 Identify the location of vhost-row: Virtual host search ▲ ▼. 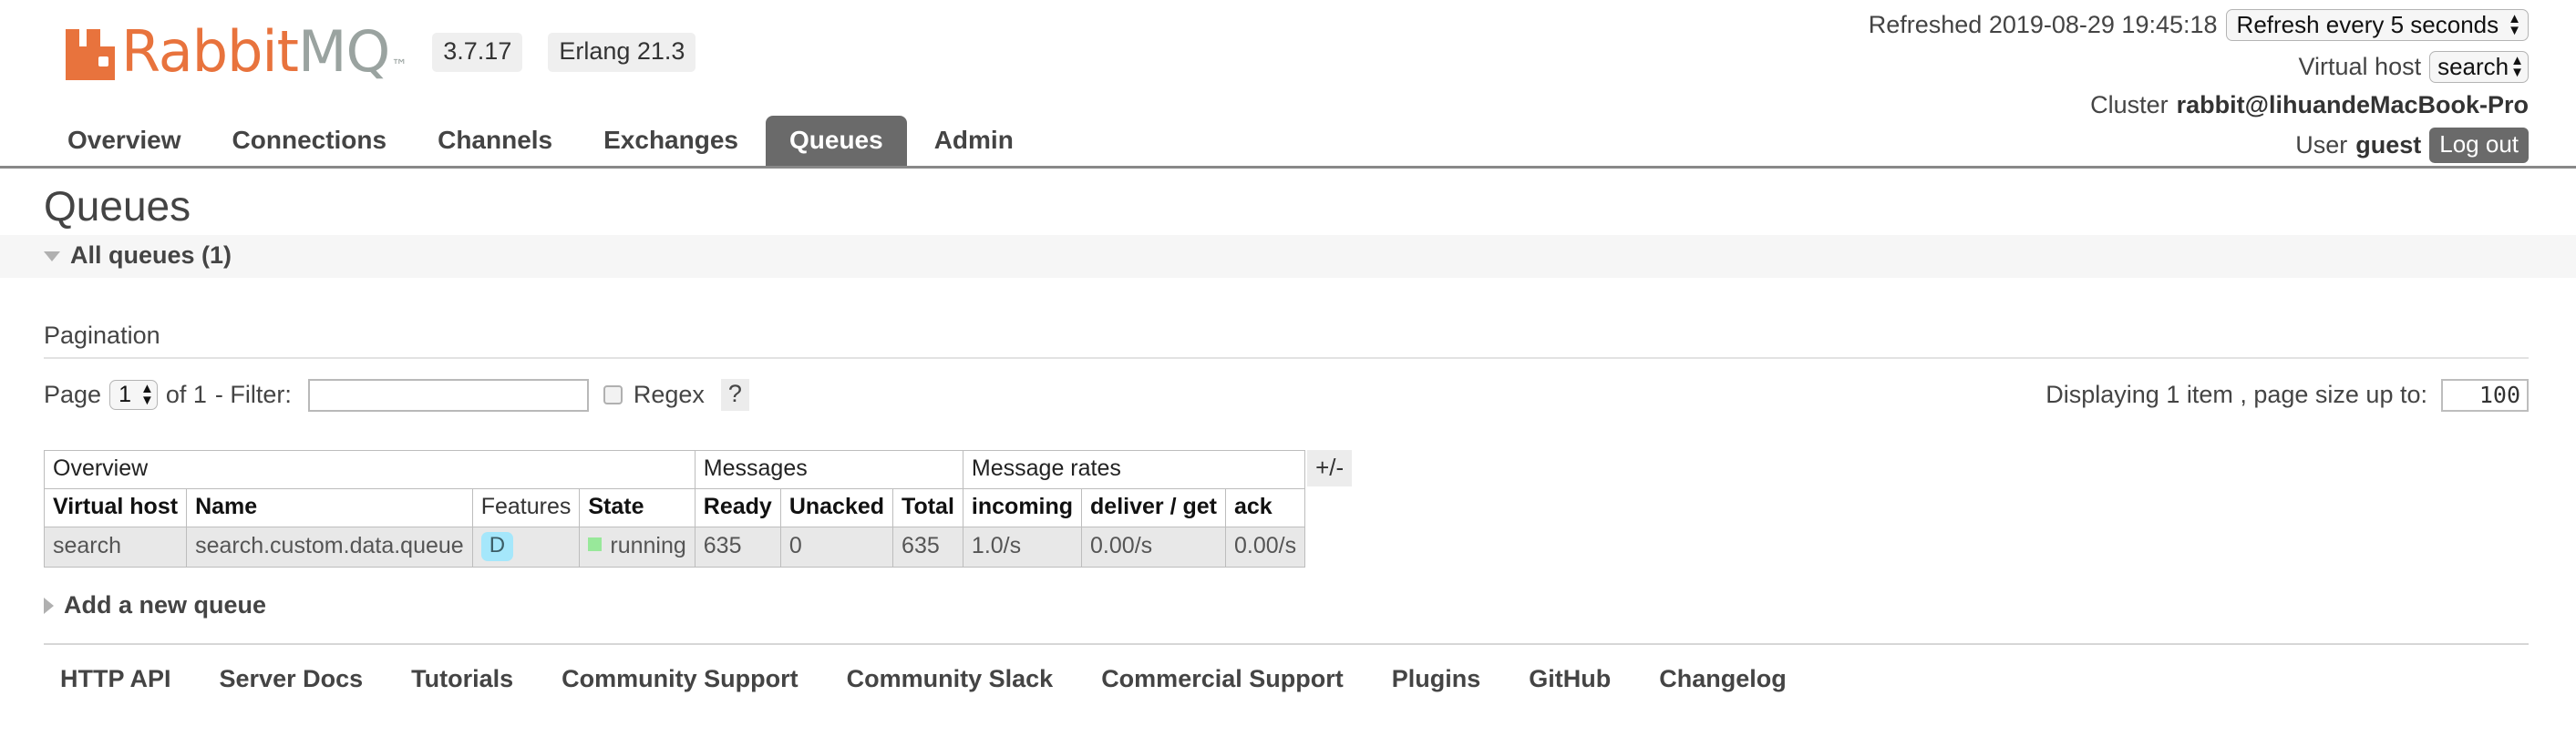
(2199, 67).